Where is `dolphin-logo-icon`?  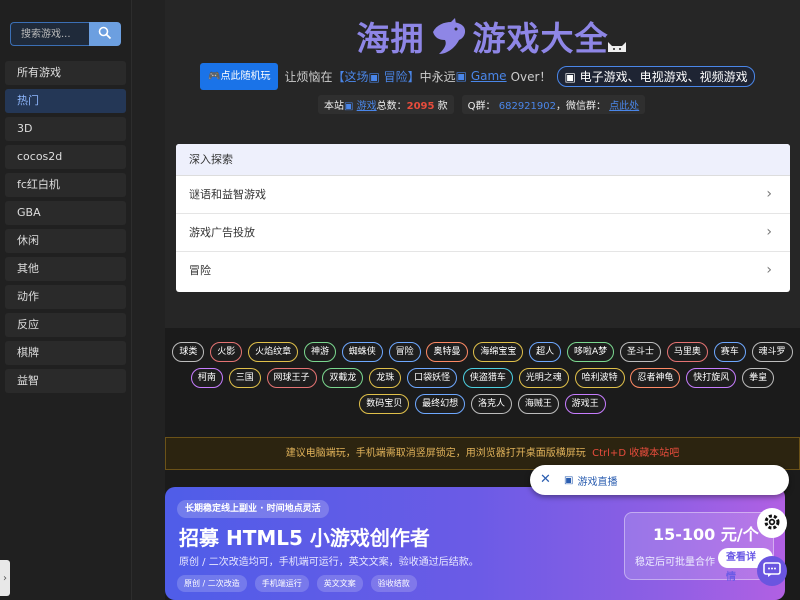
dolphin-logo-icon is located at coordinates (449, 40).